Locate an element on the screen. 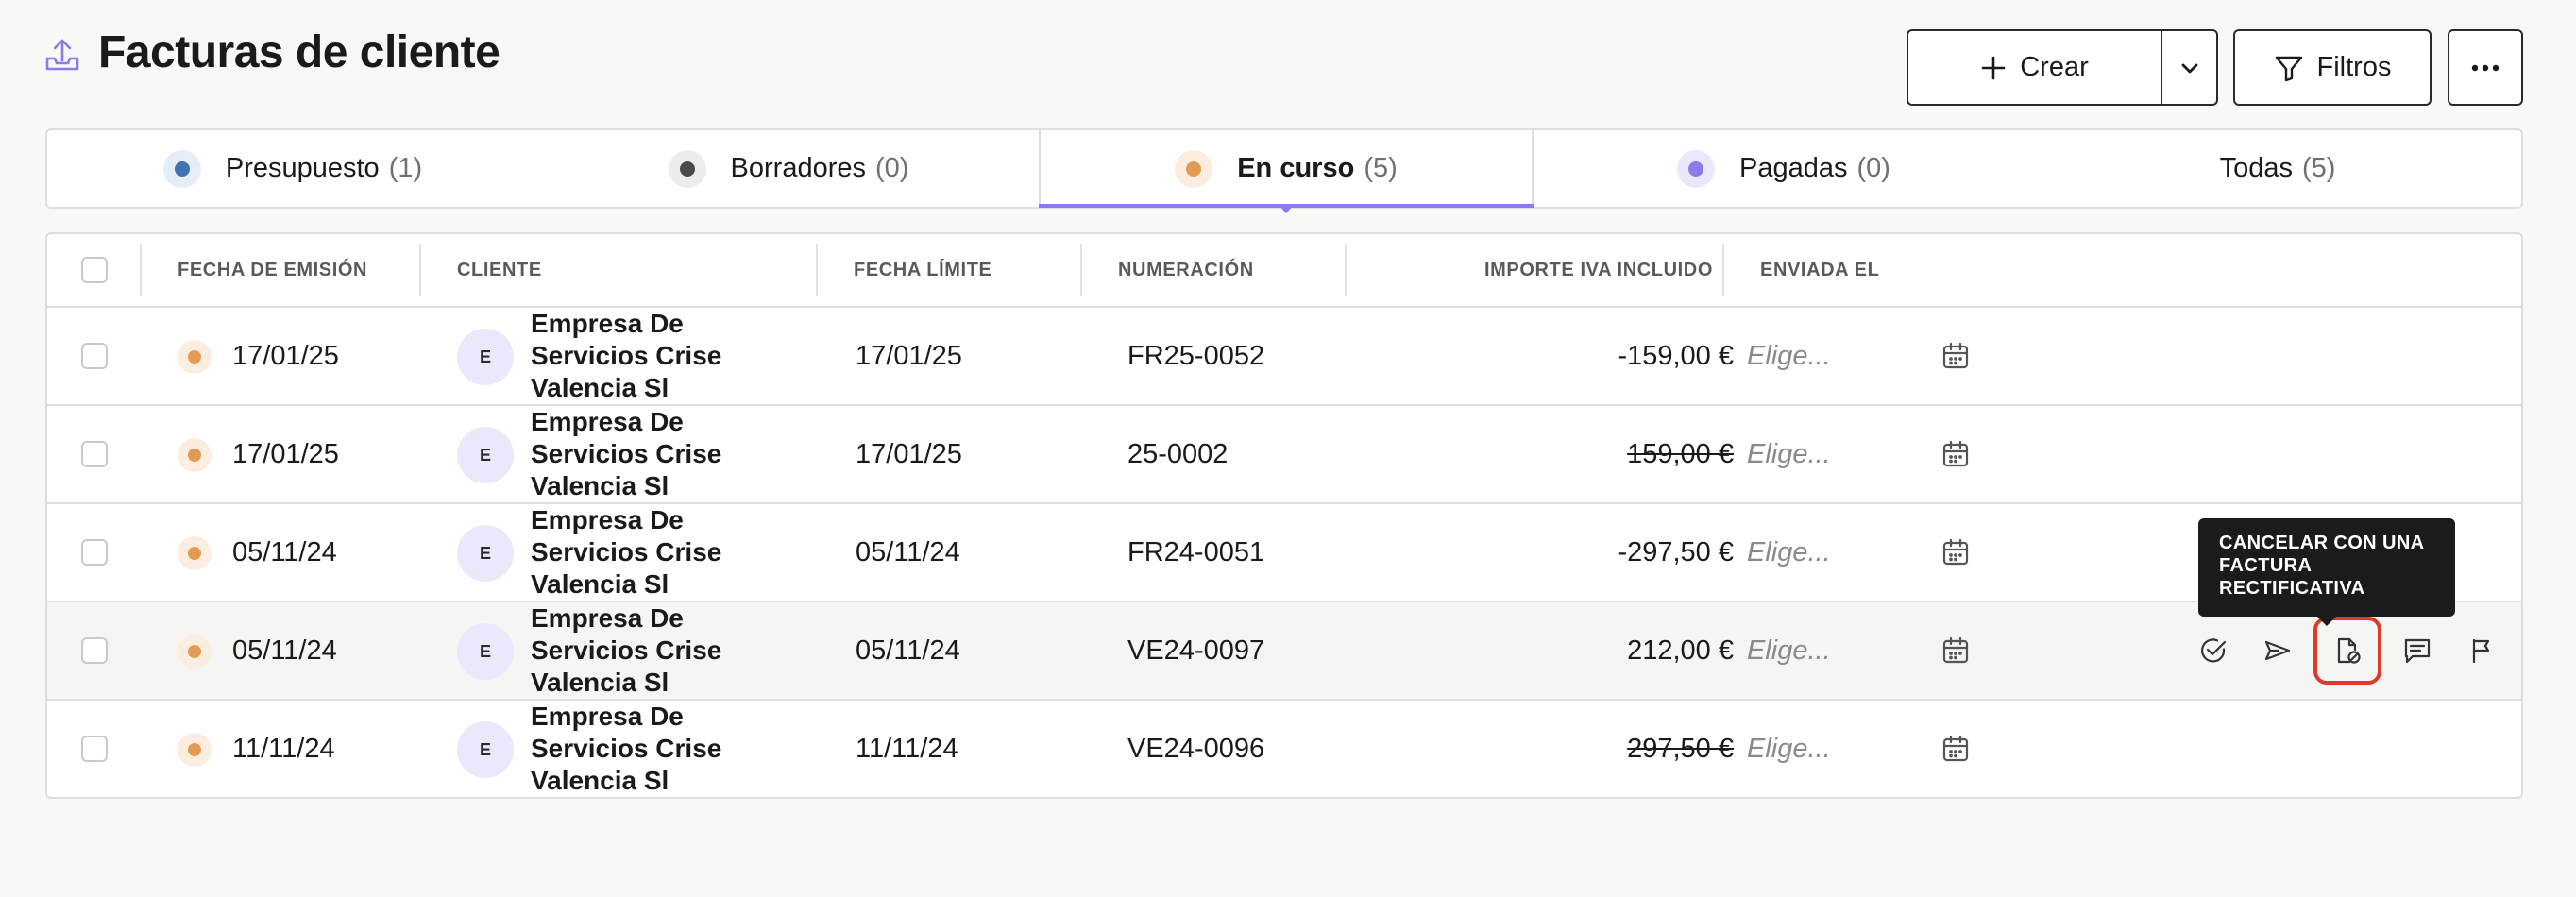 Image resolution: width=2576 pixels, height=897 pixels. comment-button is located at coordinates (2417, 651).